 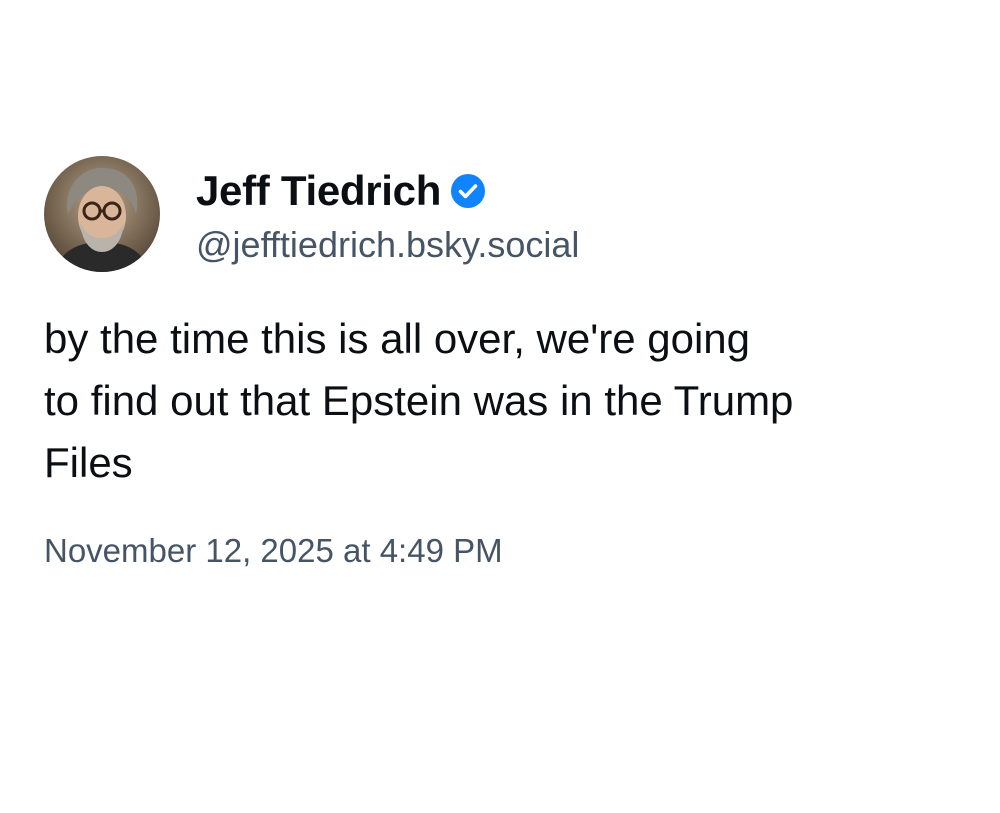 I want to click on name-row: Jeff Tiedrich, so click(x=387, y=191).